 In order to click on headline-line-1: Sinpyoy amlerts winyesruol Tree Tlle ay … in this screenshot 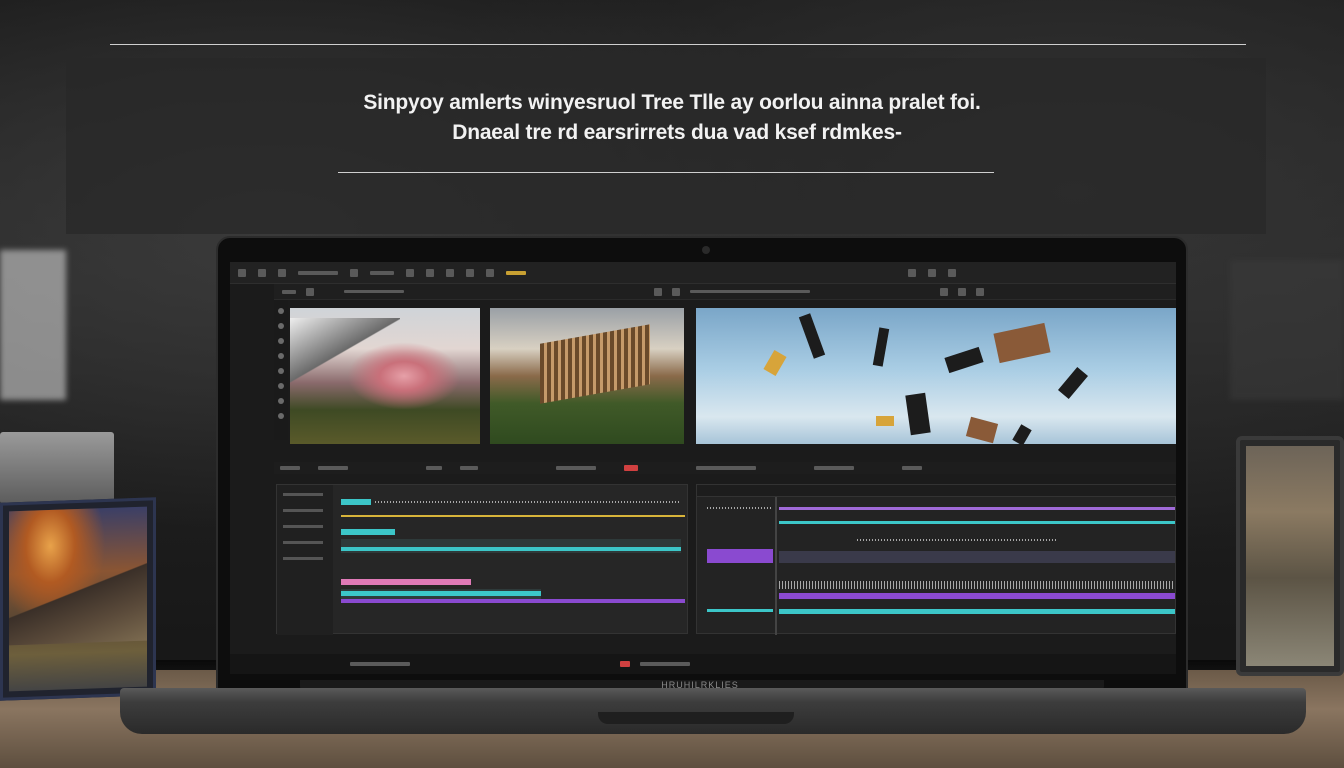, I will do `click(672, 102)`.